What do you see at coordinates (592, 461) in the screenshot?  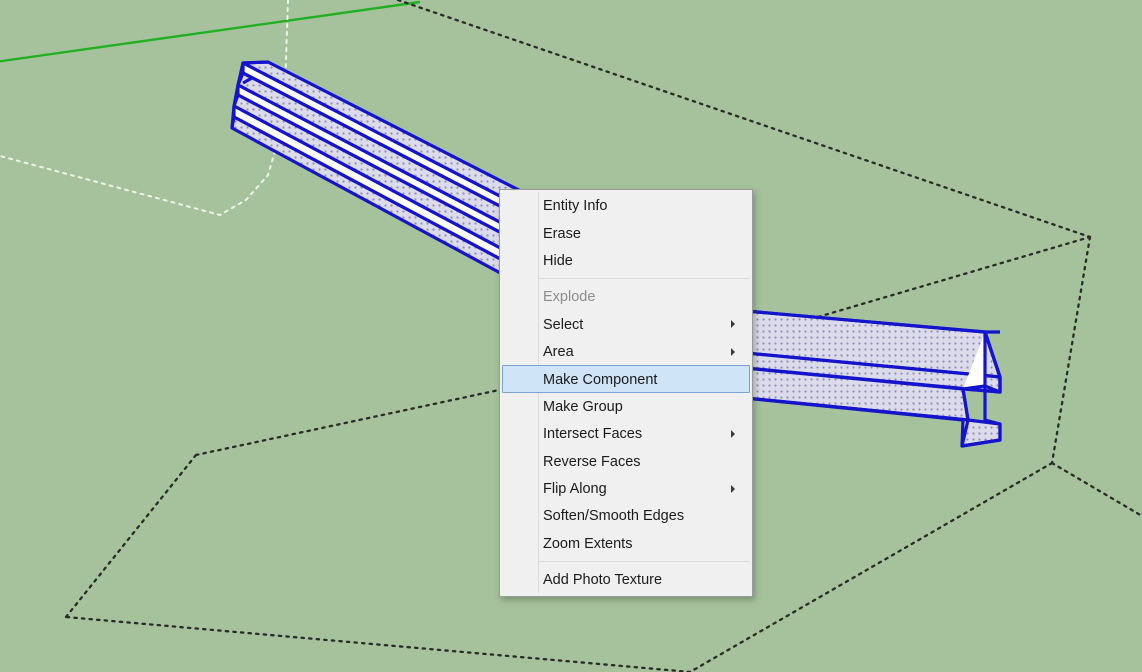 I see `menu-item-label: Reverse Faces` at bounding box center [592, 461].